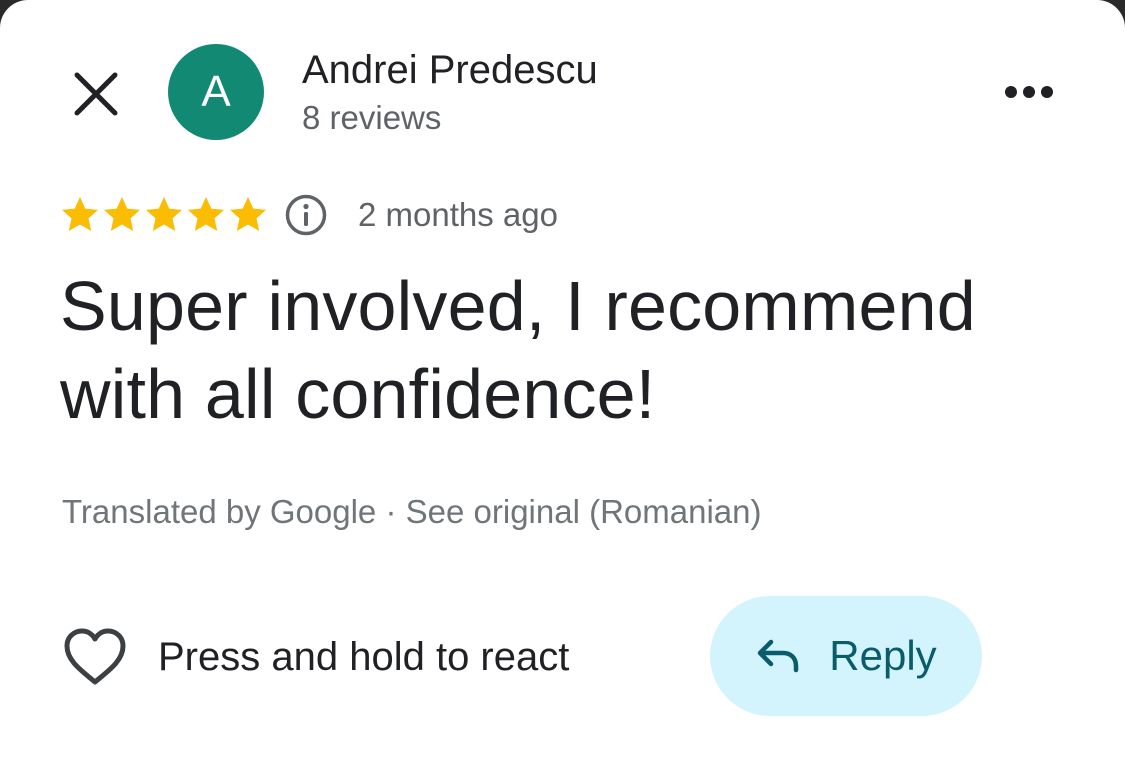 The height and width of the screenshot is (773, 1125). I want to click on info-button, so click(306, 215).